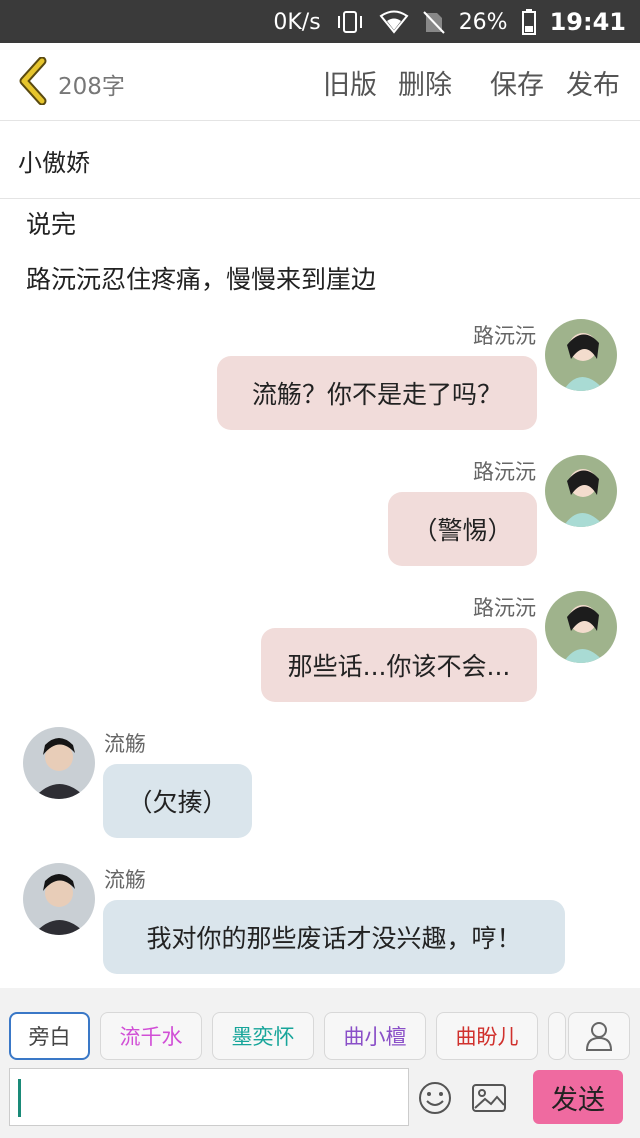 This screenshot has height=1138, width=640. Describe the element at coordinates (483, 22) in the screenshot. I see `battery-level: 26%` at that location.